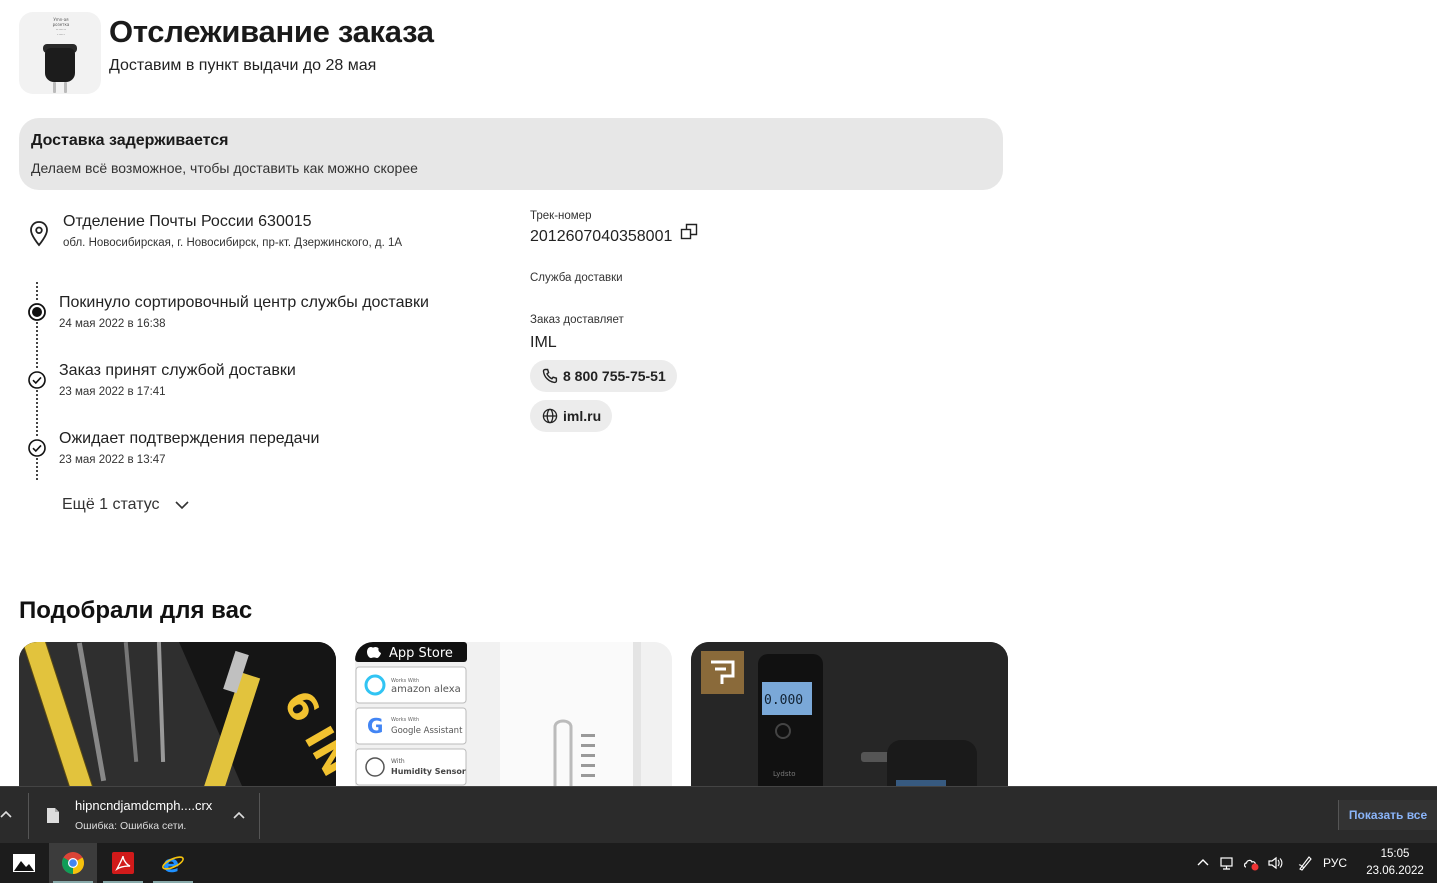 The image size is (1437, 883). What do you see at coordinates (398, 761) in the screenshot?
I see `badge-with: With` at bounding box center [398, 761].